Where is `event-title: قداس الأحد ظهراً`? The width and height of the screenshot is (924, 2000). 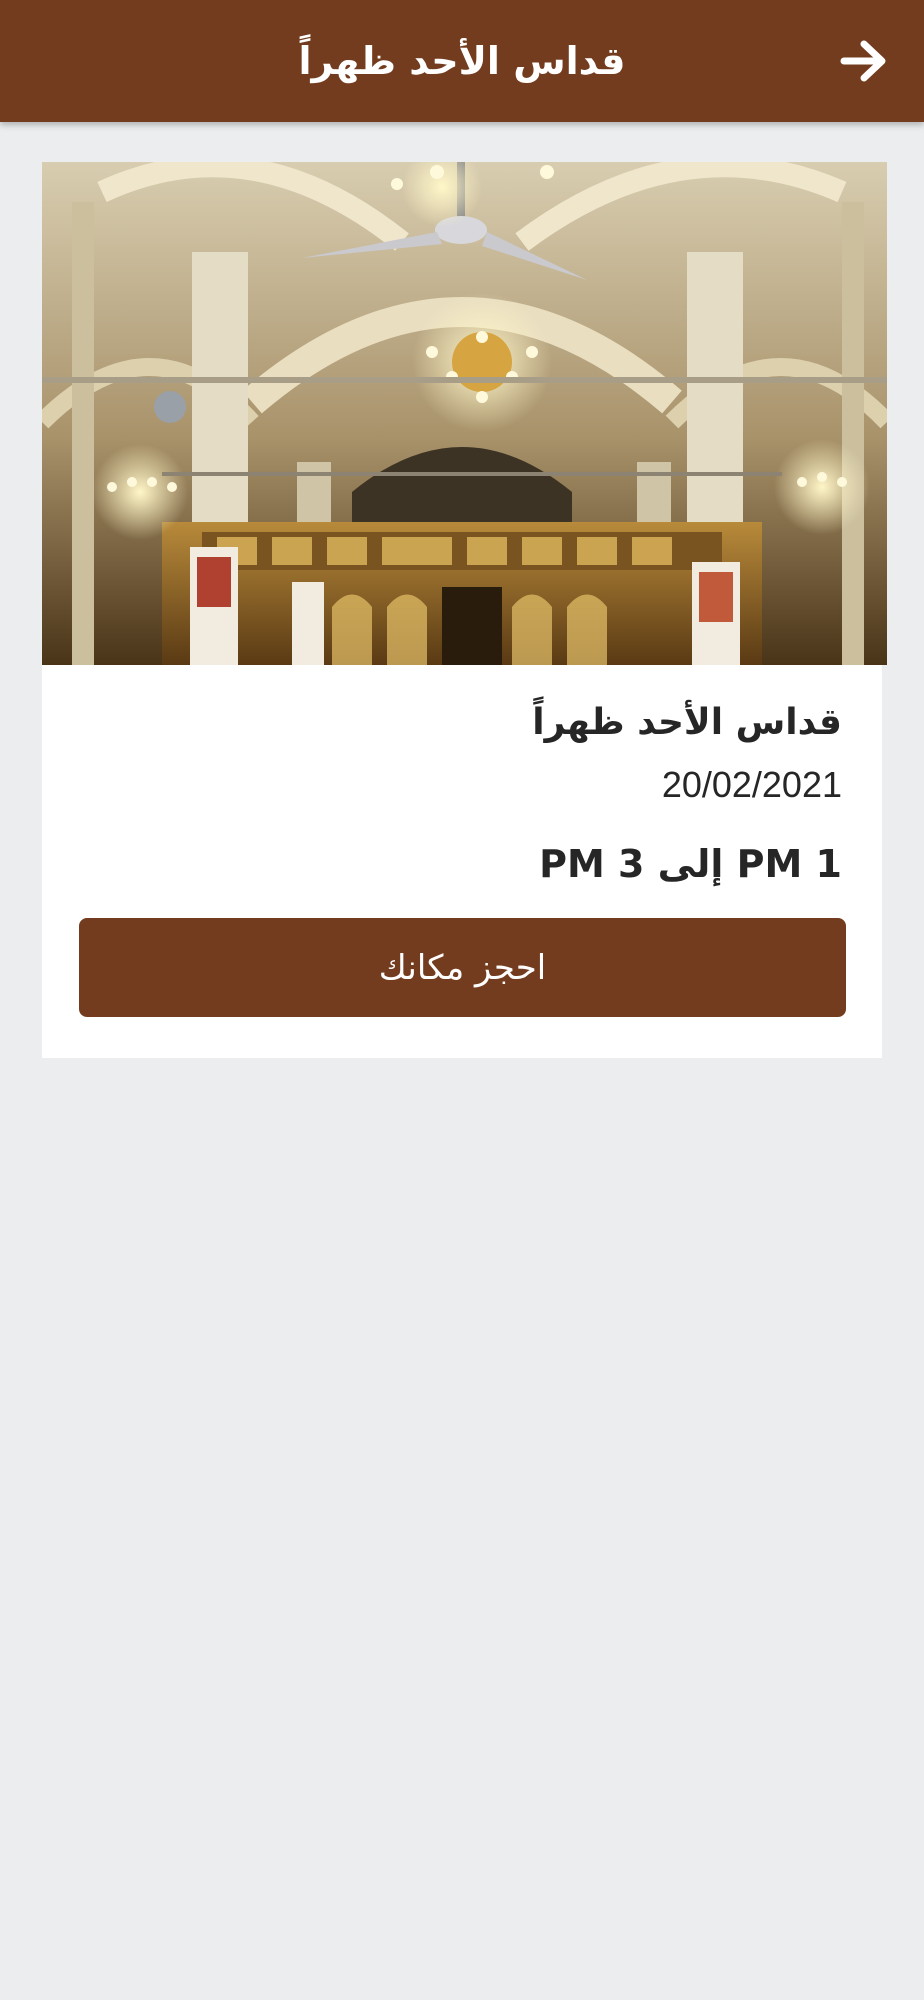 event-title: قداس الأحد ظهراً is located at coordinates (687, 722).